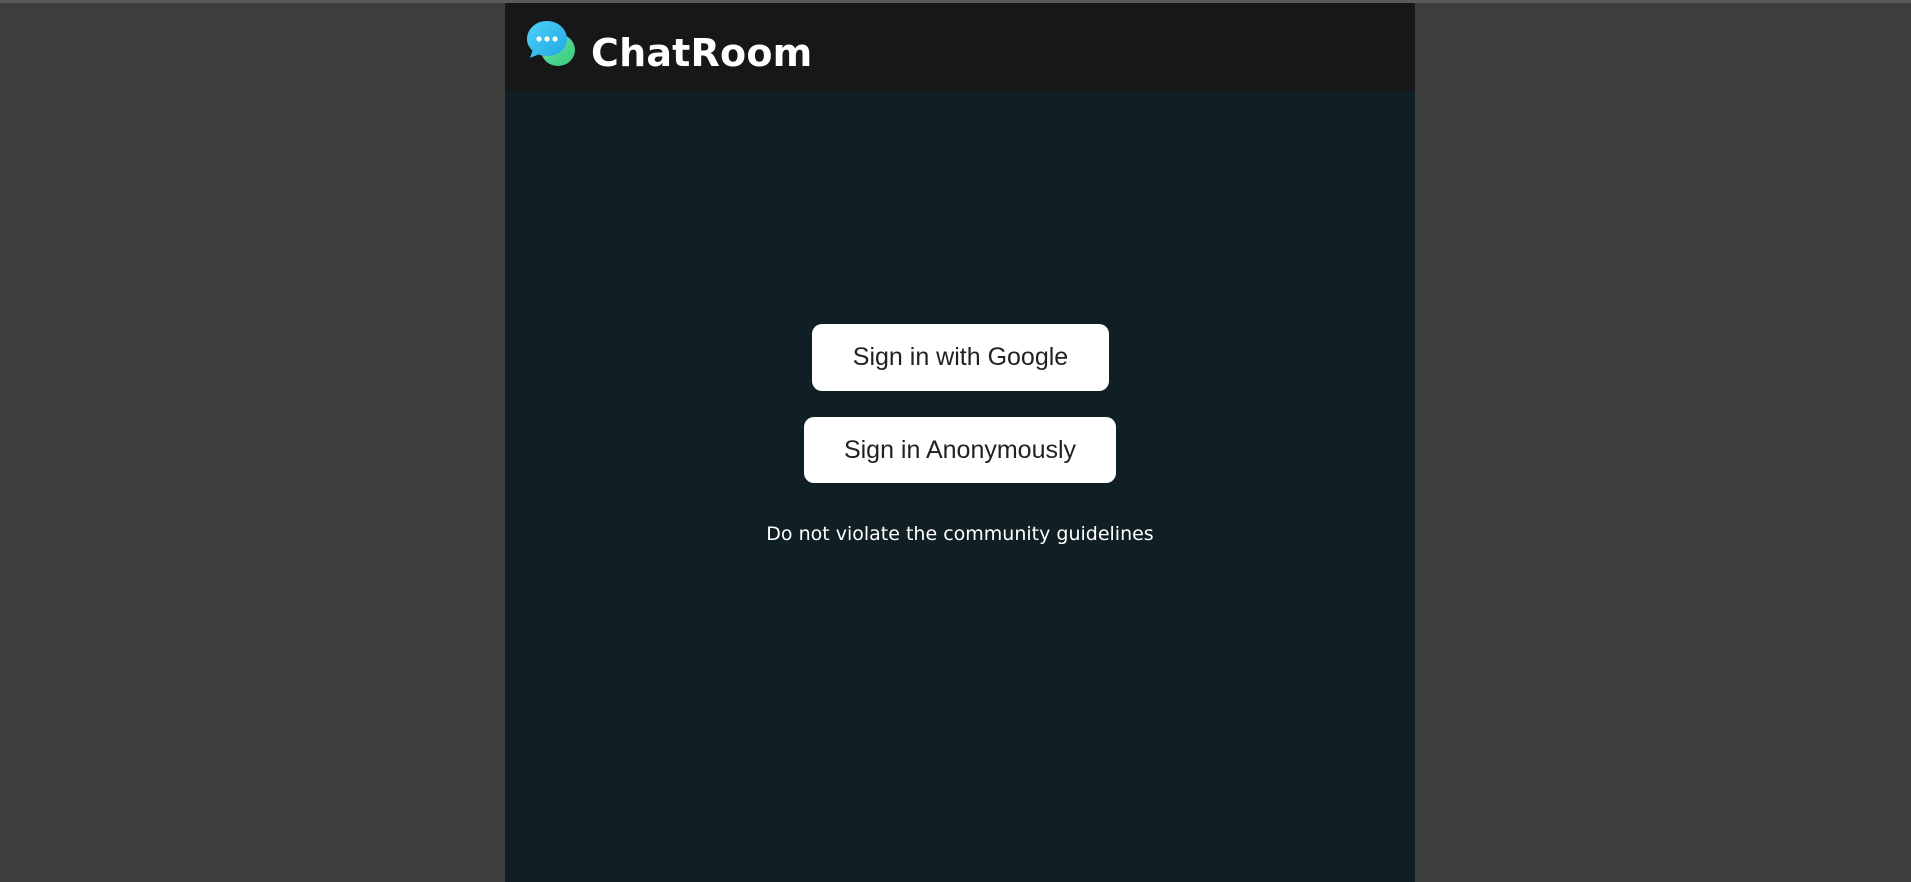 The height and width of the screenshot is (882, 1911). I want to click on community-guidelines-note: Do not violate the community guidelines, so click(960, 534).